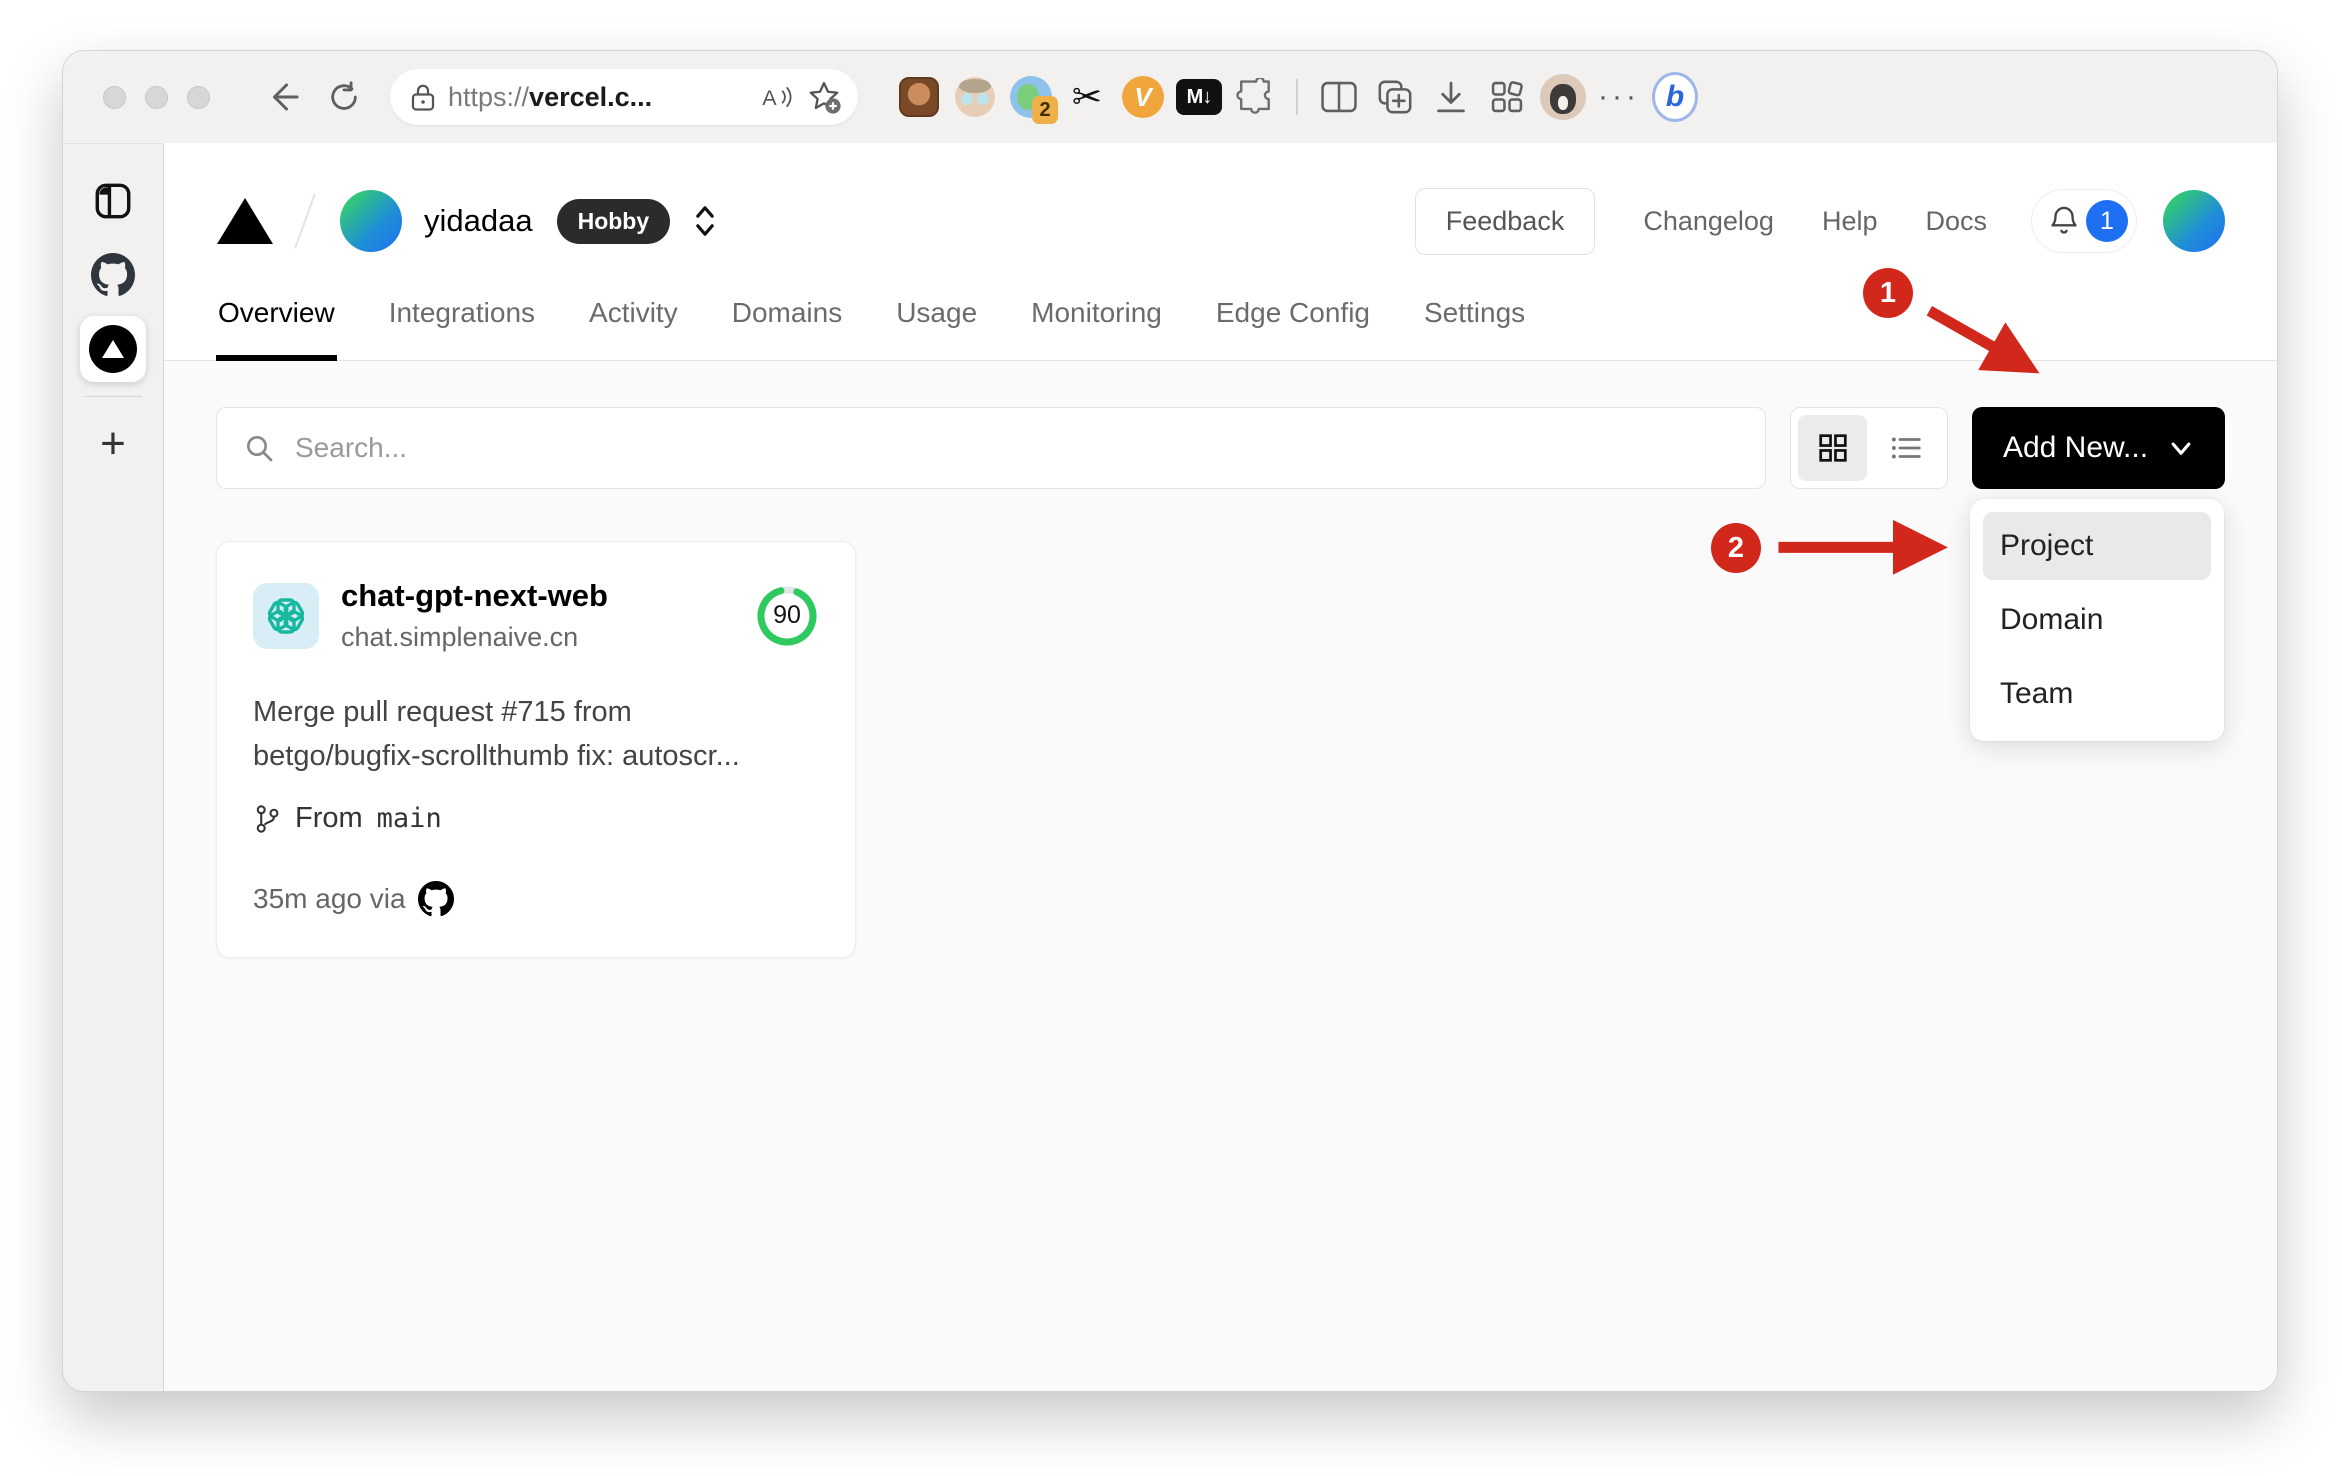 The width and height of the screenshot is (2342, 1476). What do you see at coordinates (1474, 322) in the screenshot?
I see `tab-settings: Settings` at bounding box center [1474, 322].